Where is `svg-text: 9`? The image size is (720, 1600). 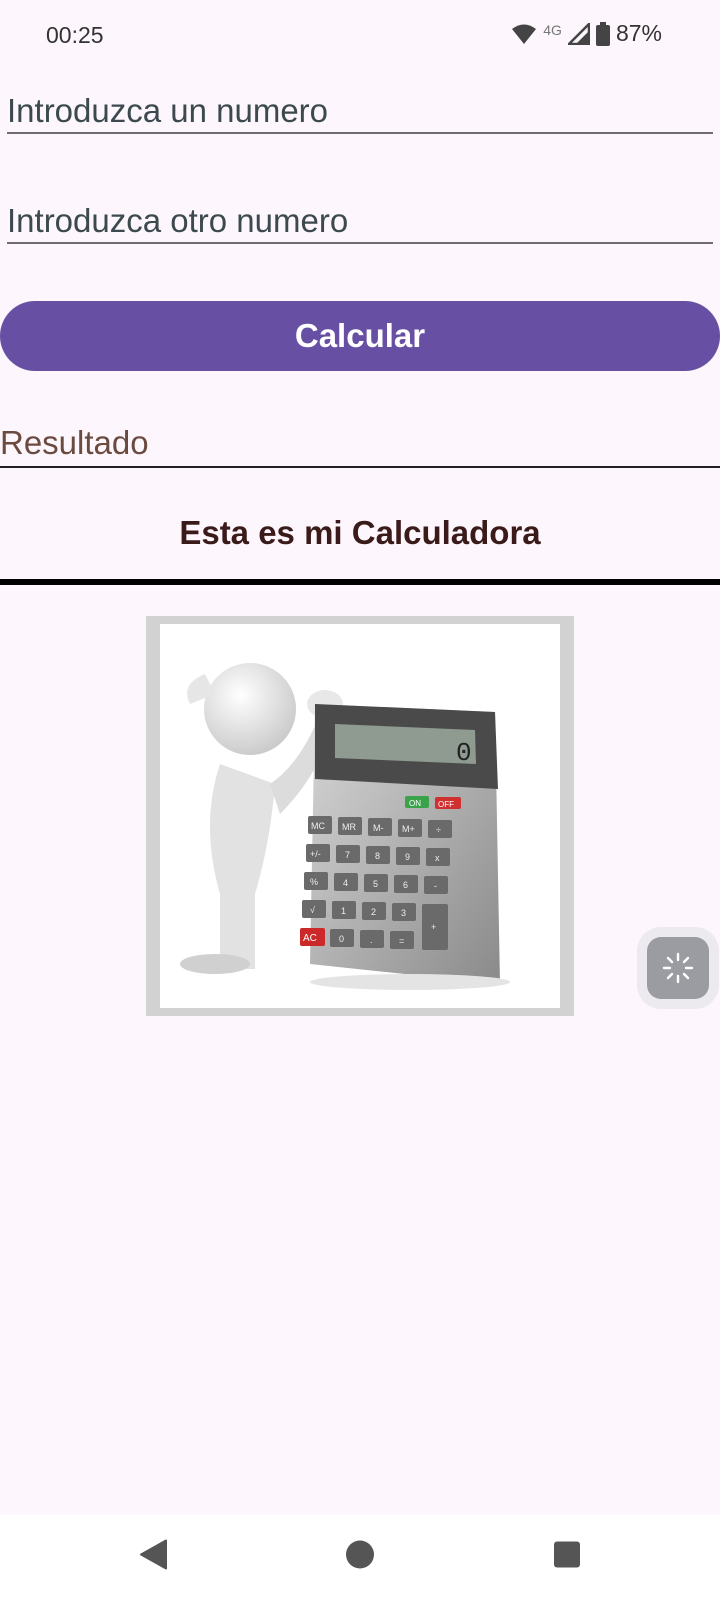
svg-text: 9 is located at coordinates (407, 857).